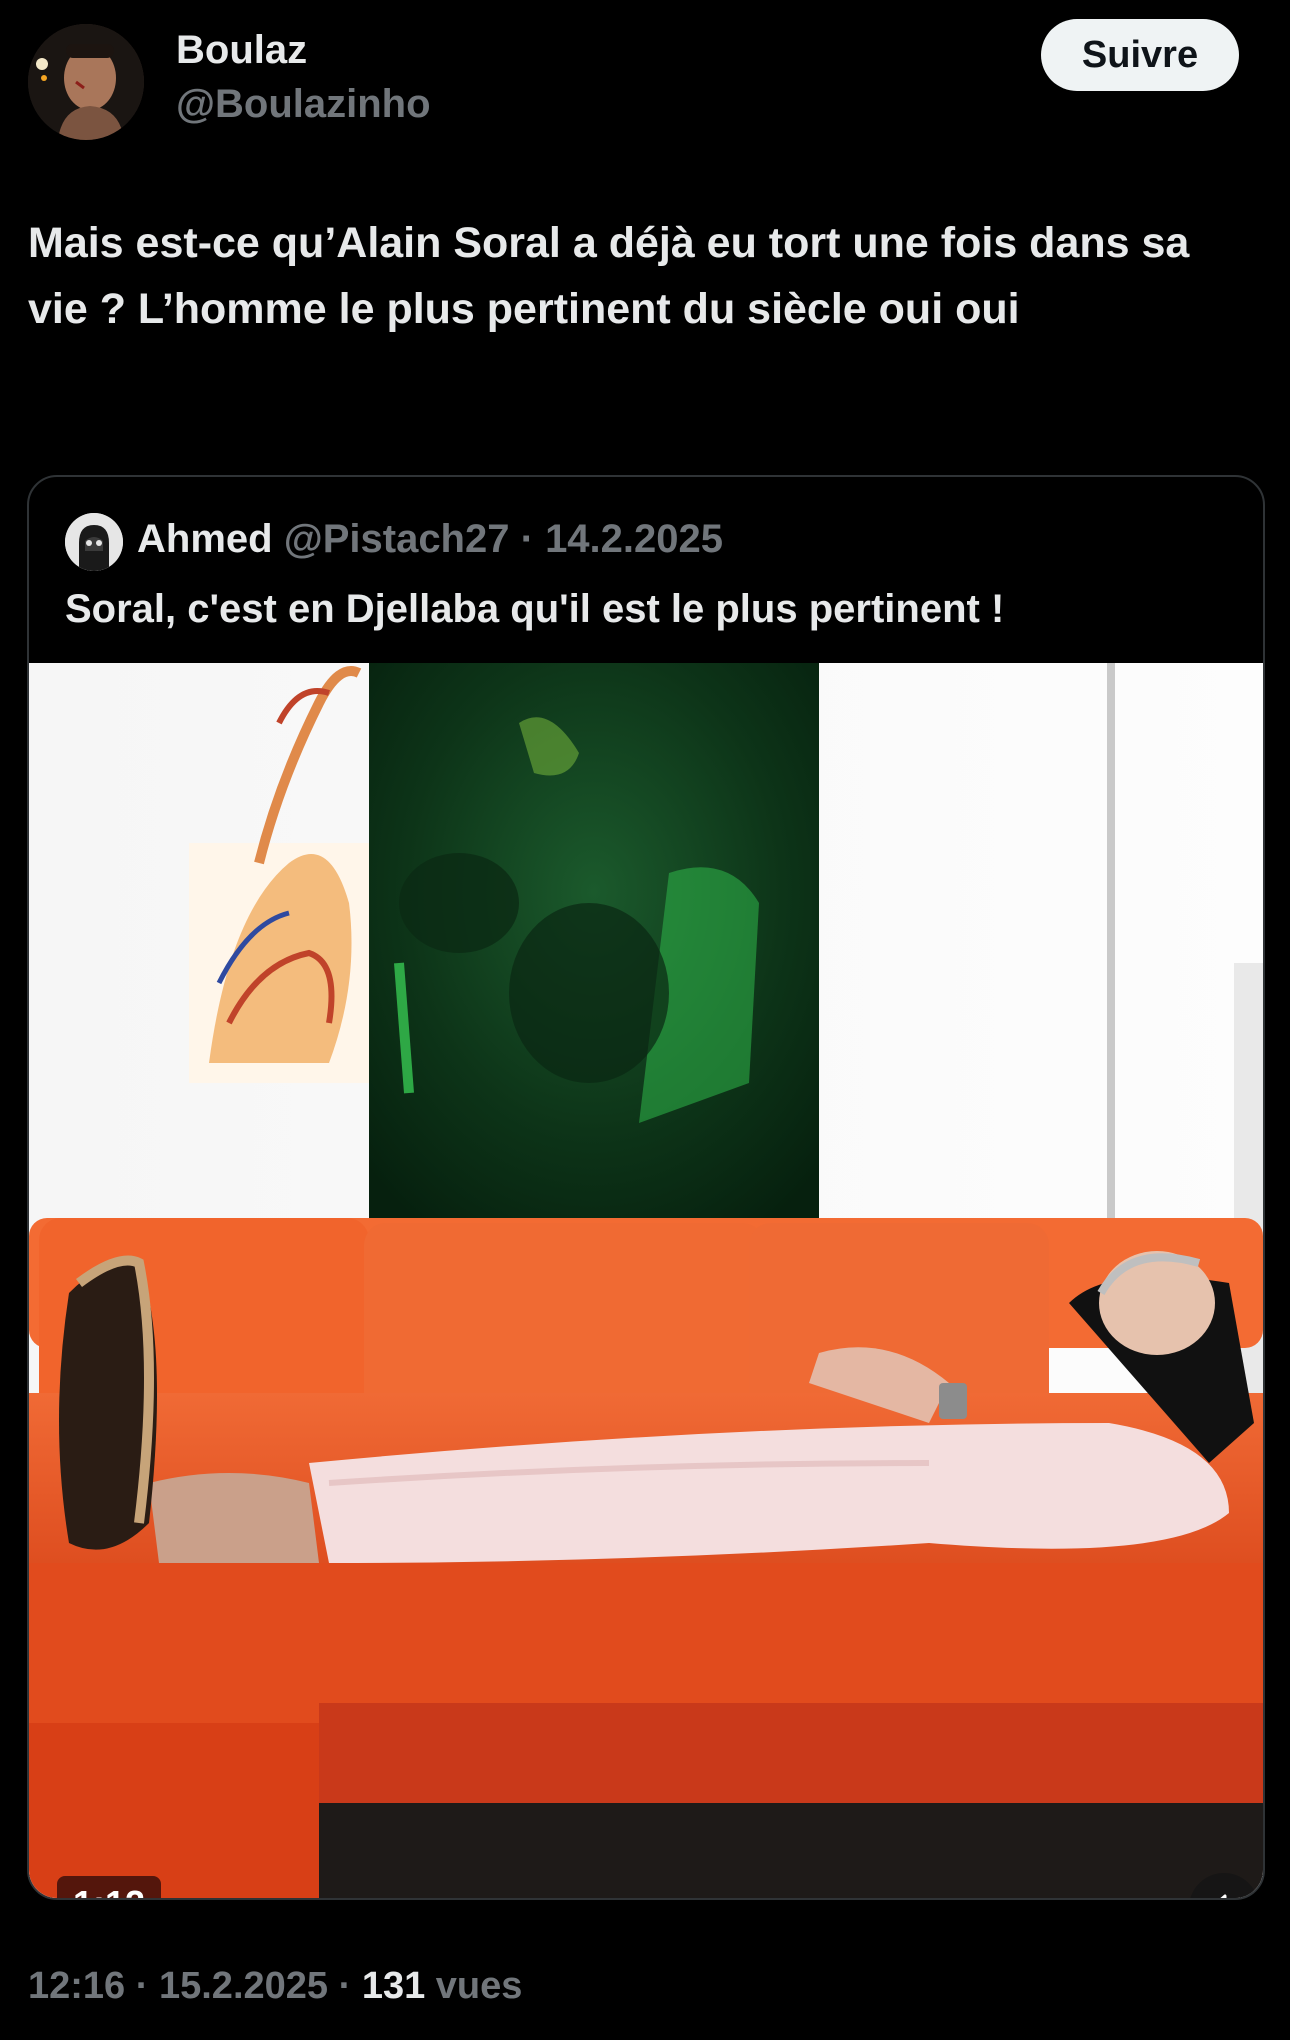 This screenshot has height=2040, width=1290. Describe the element at coordinates (241, 50) in the screenshot. I see `author-name: Boulaz` at that location.